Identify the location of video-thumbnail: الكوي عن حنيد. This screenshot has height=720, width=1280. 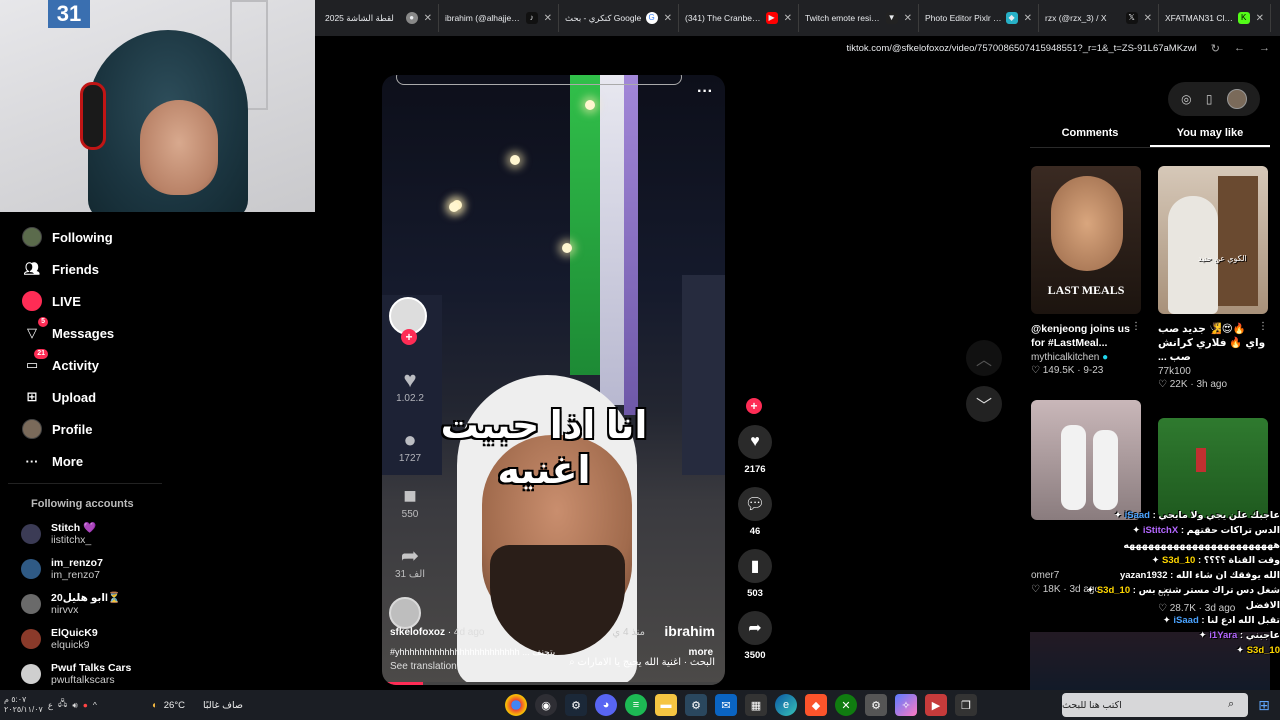
(1213, 240).